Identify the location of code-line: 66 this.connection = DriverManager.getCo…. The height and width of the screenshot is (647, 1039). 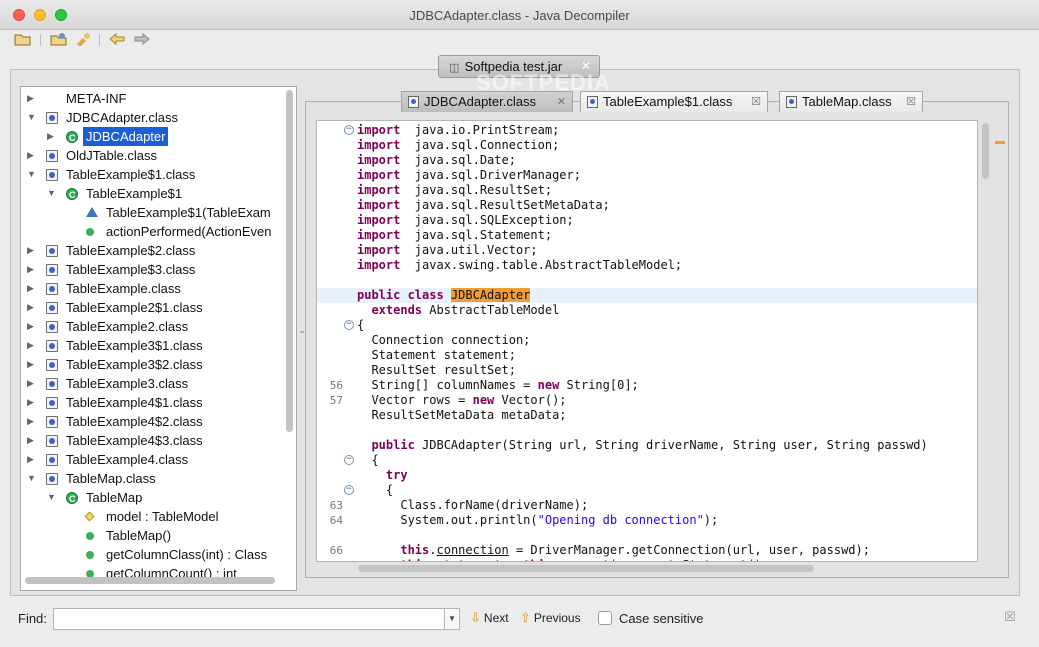
(647, 550).